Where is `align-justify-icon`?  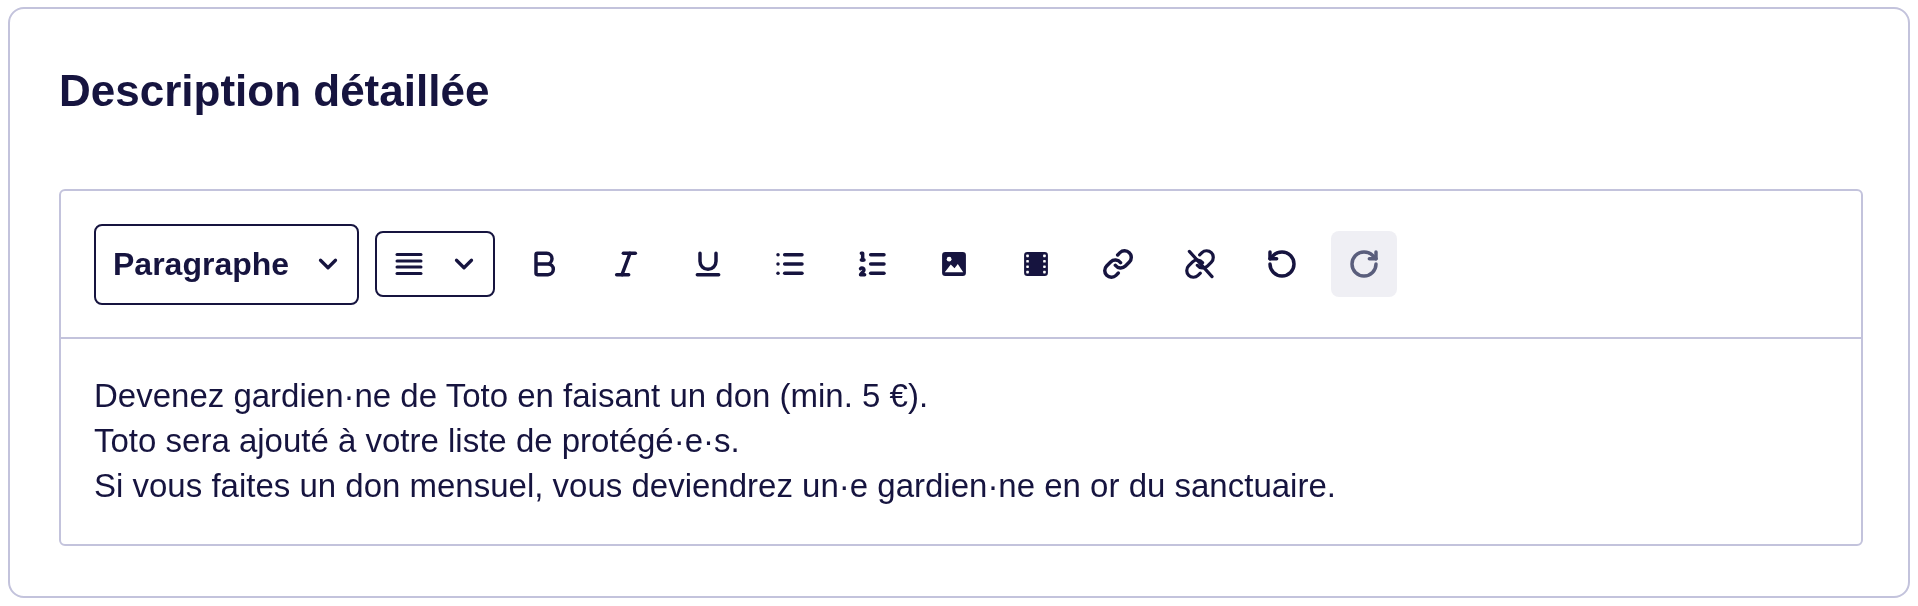 align-justify-icon is located at coordinates (409, 264).